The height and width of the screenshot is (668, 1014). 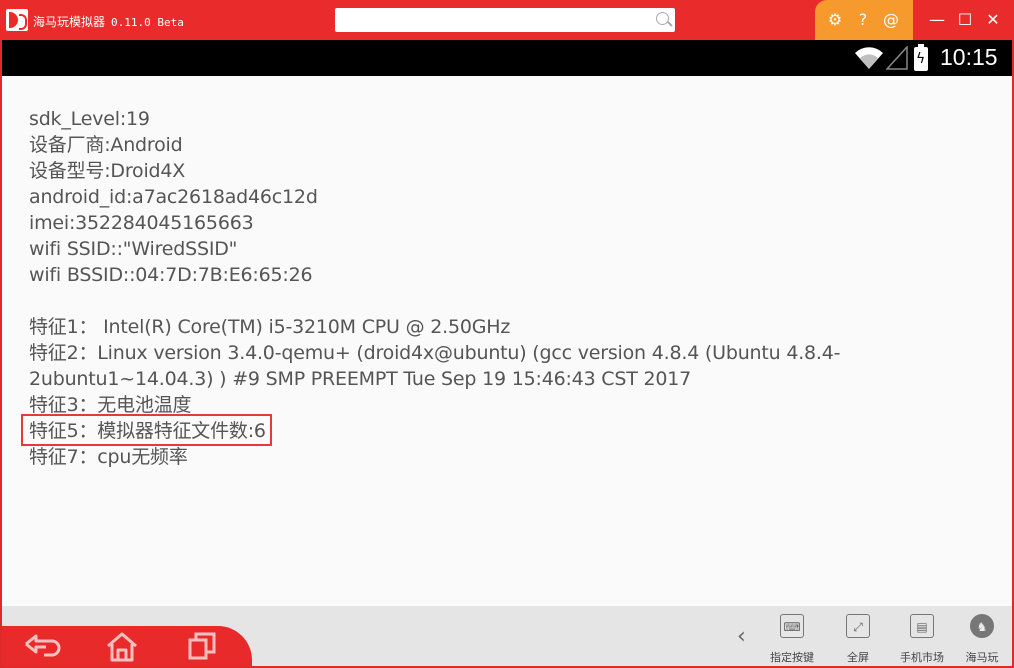 What do you see at coordinates (922, 657) in the screenshot?
I see `market-label: 手机市场` at bounding box center [922, 657].